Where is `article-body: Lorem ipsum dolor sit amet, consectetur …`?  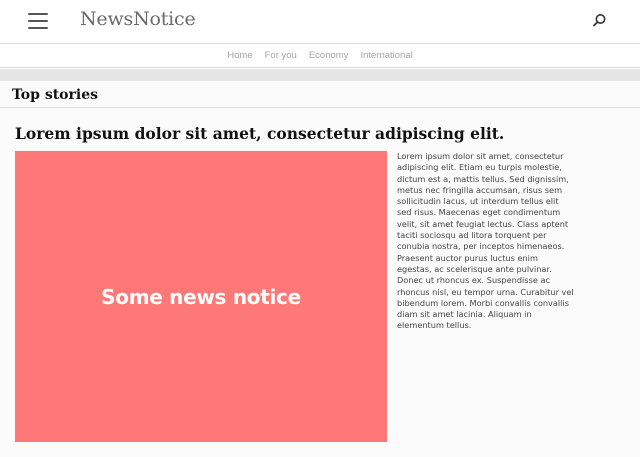
article-body: Lorem ipsum dolor sit amet, consectetur … is located at coordinates (485, 241).